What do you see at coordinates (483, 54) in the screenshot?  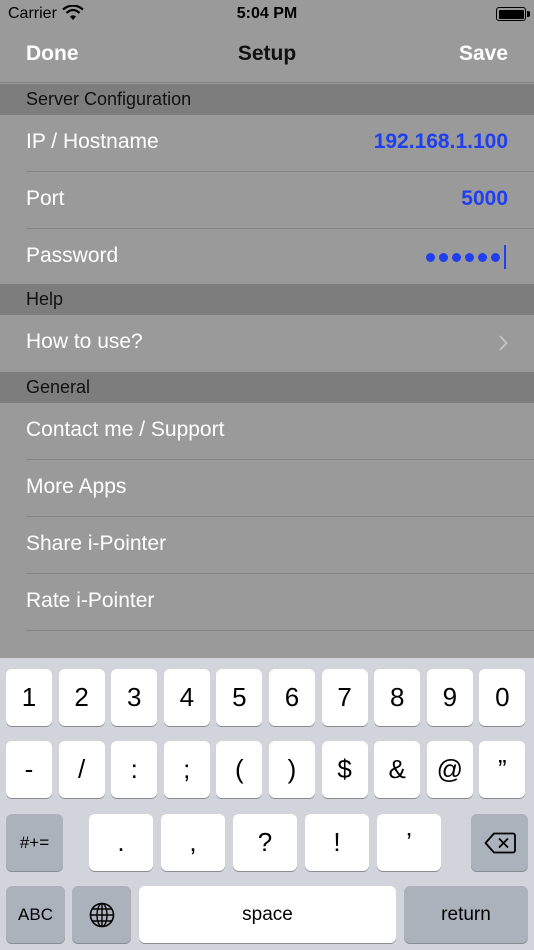 I see `save-button: Save` at bounding box center [483, 54].